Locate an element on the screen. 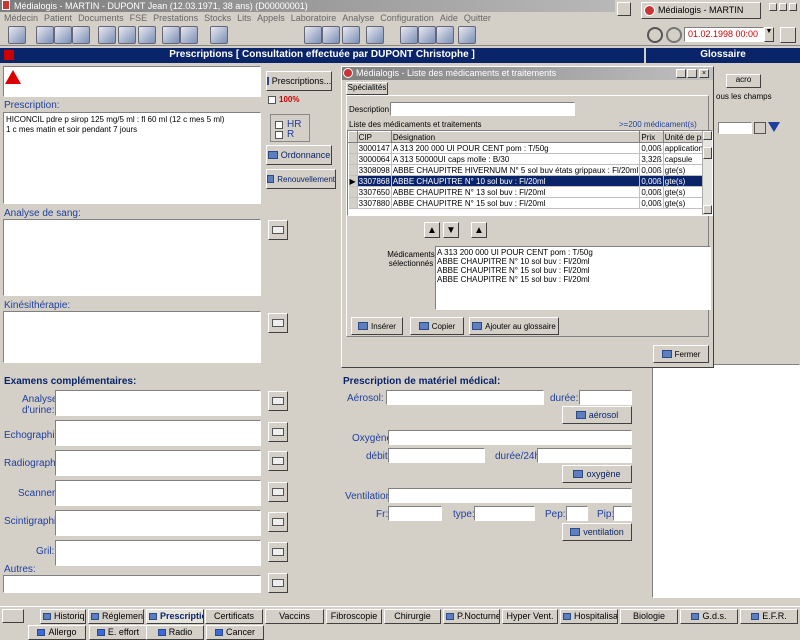 Image resolution: width=800 pixels, height=640 pixels. fr-field is located at coordinates (415, 513).